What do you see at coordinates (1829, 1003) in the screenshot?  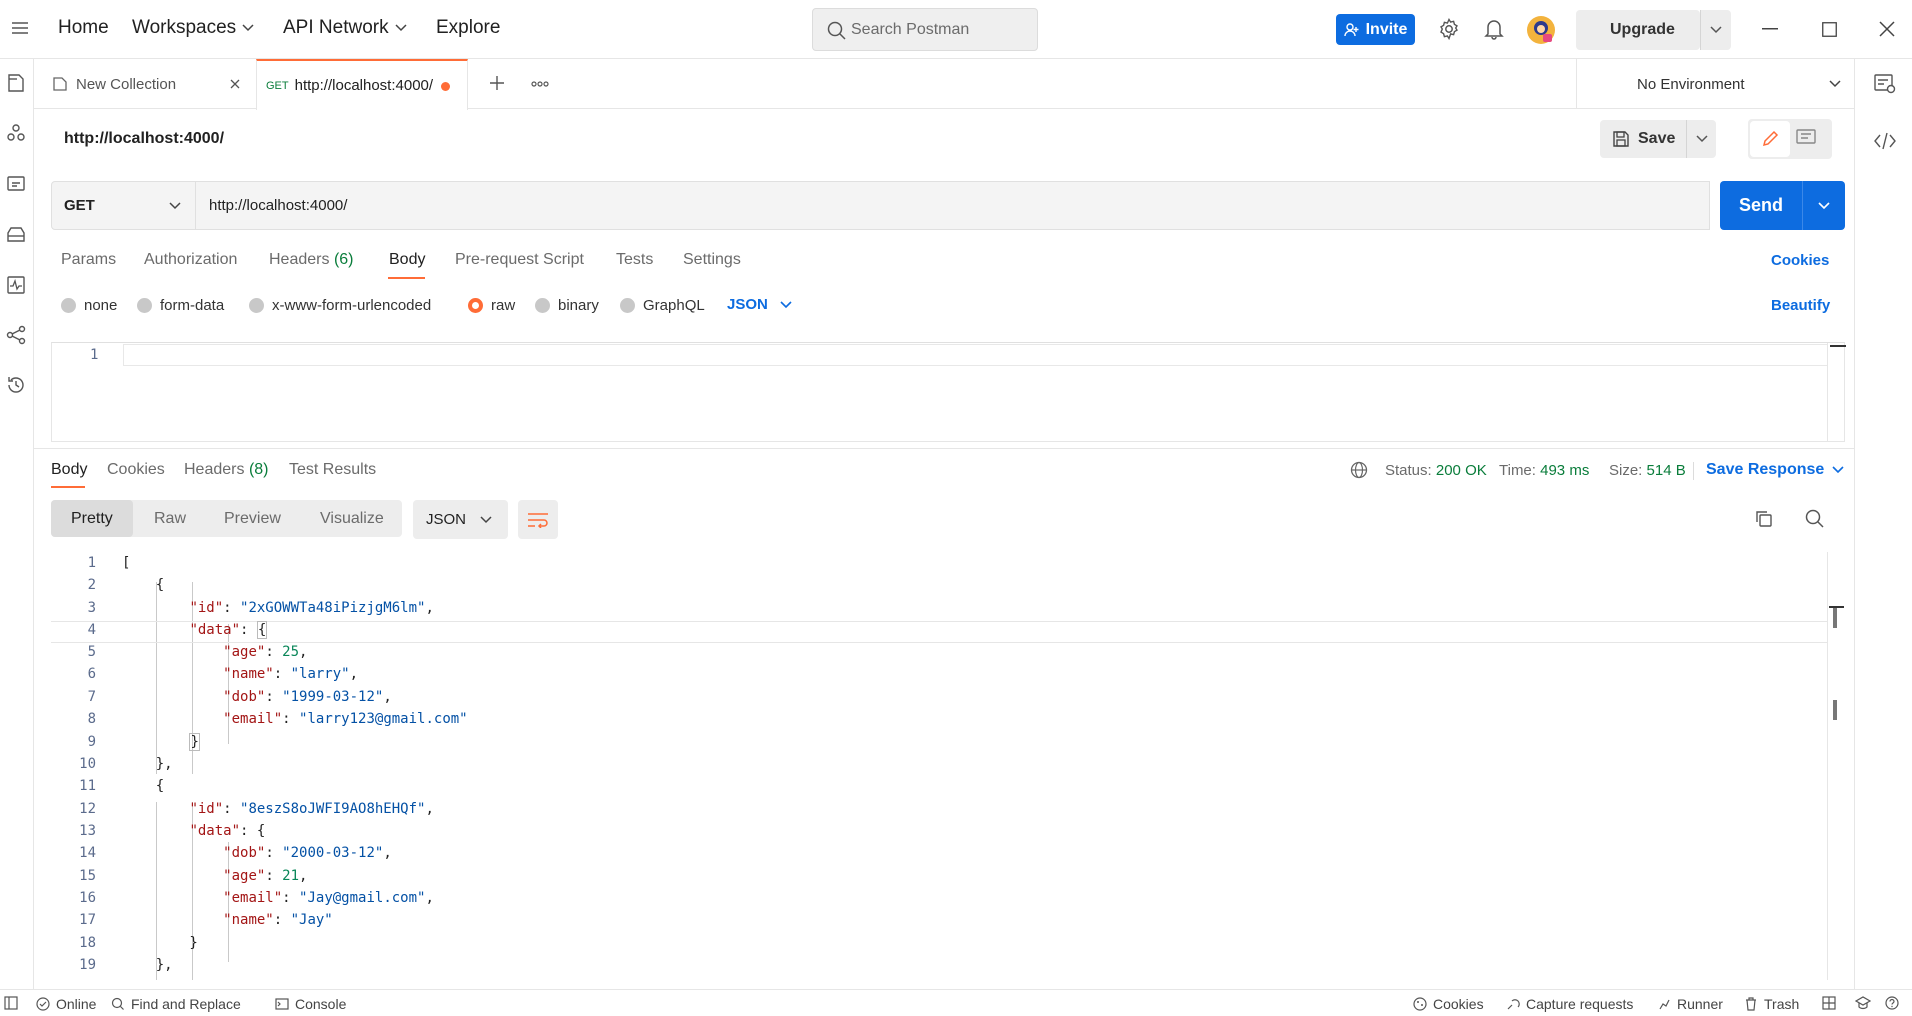 I see `two-pane-icon` at bounding box center [1829, 1003].